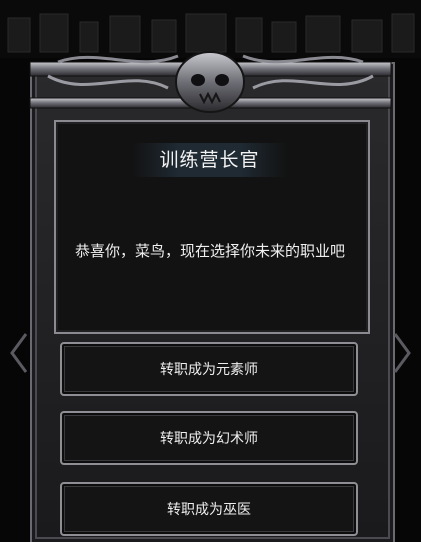 The height and width of the screenshot is (542, 421). What do you see at coordinates (402, 353) in the screenshot?
I see `chevron-right-icon` at bounding box center [402, 353].